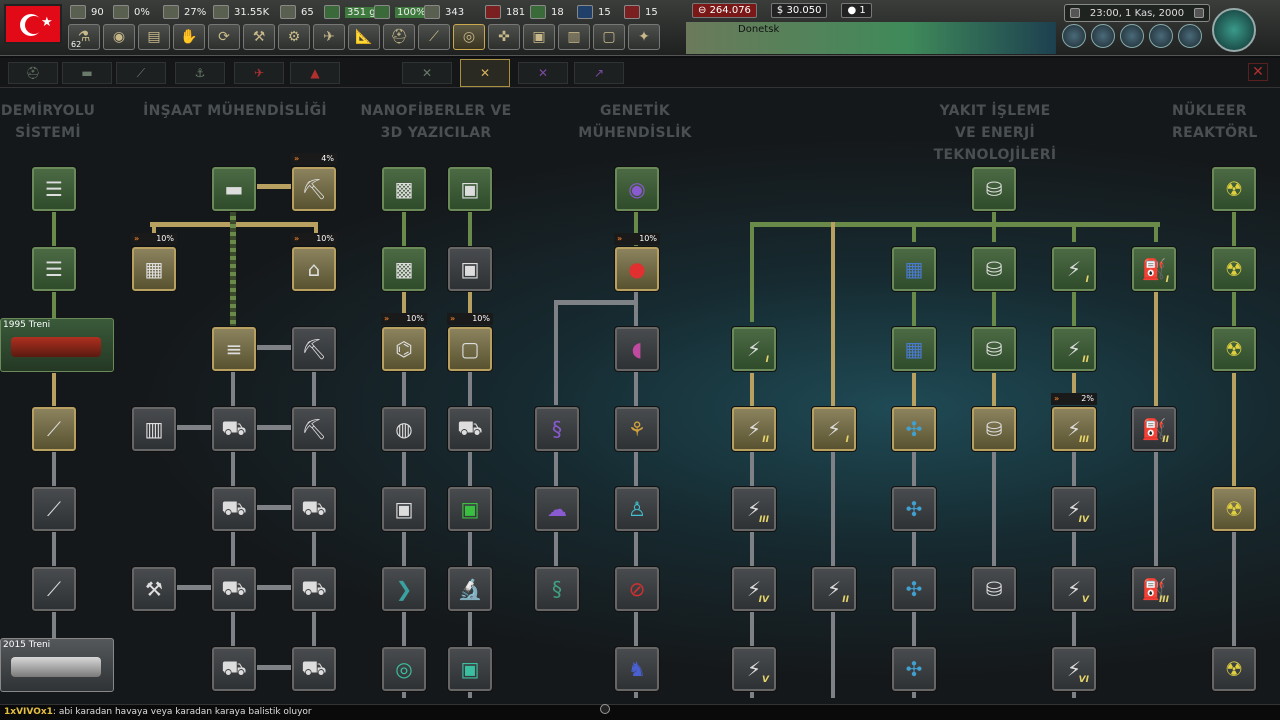  I want to click on tech-3d-printer-6: 🔬, so click(470, 589).